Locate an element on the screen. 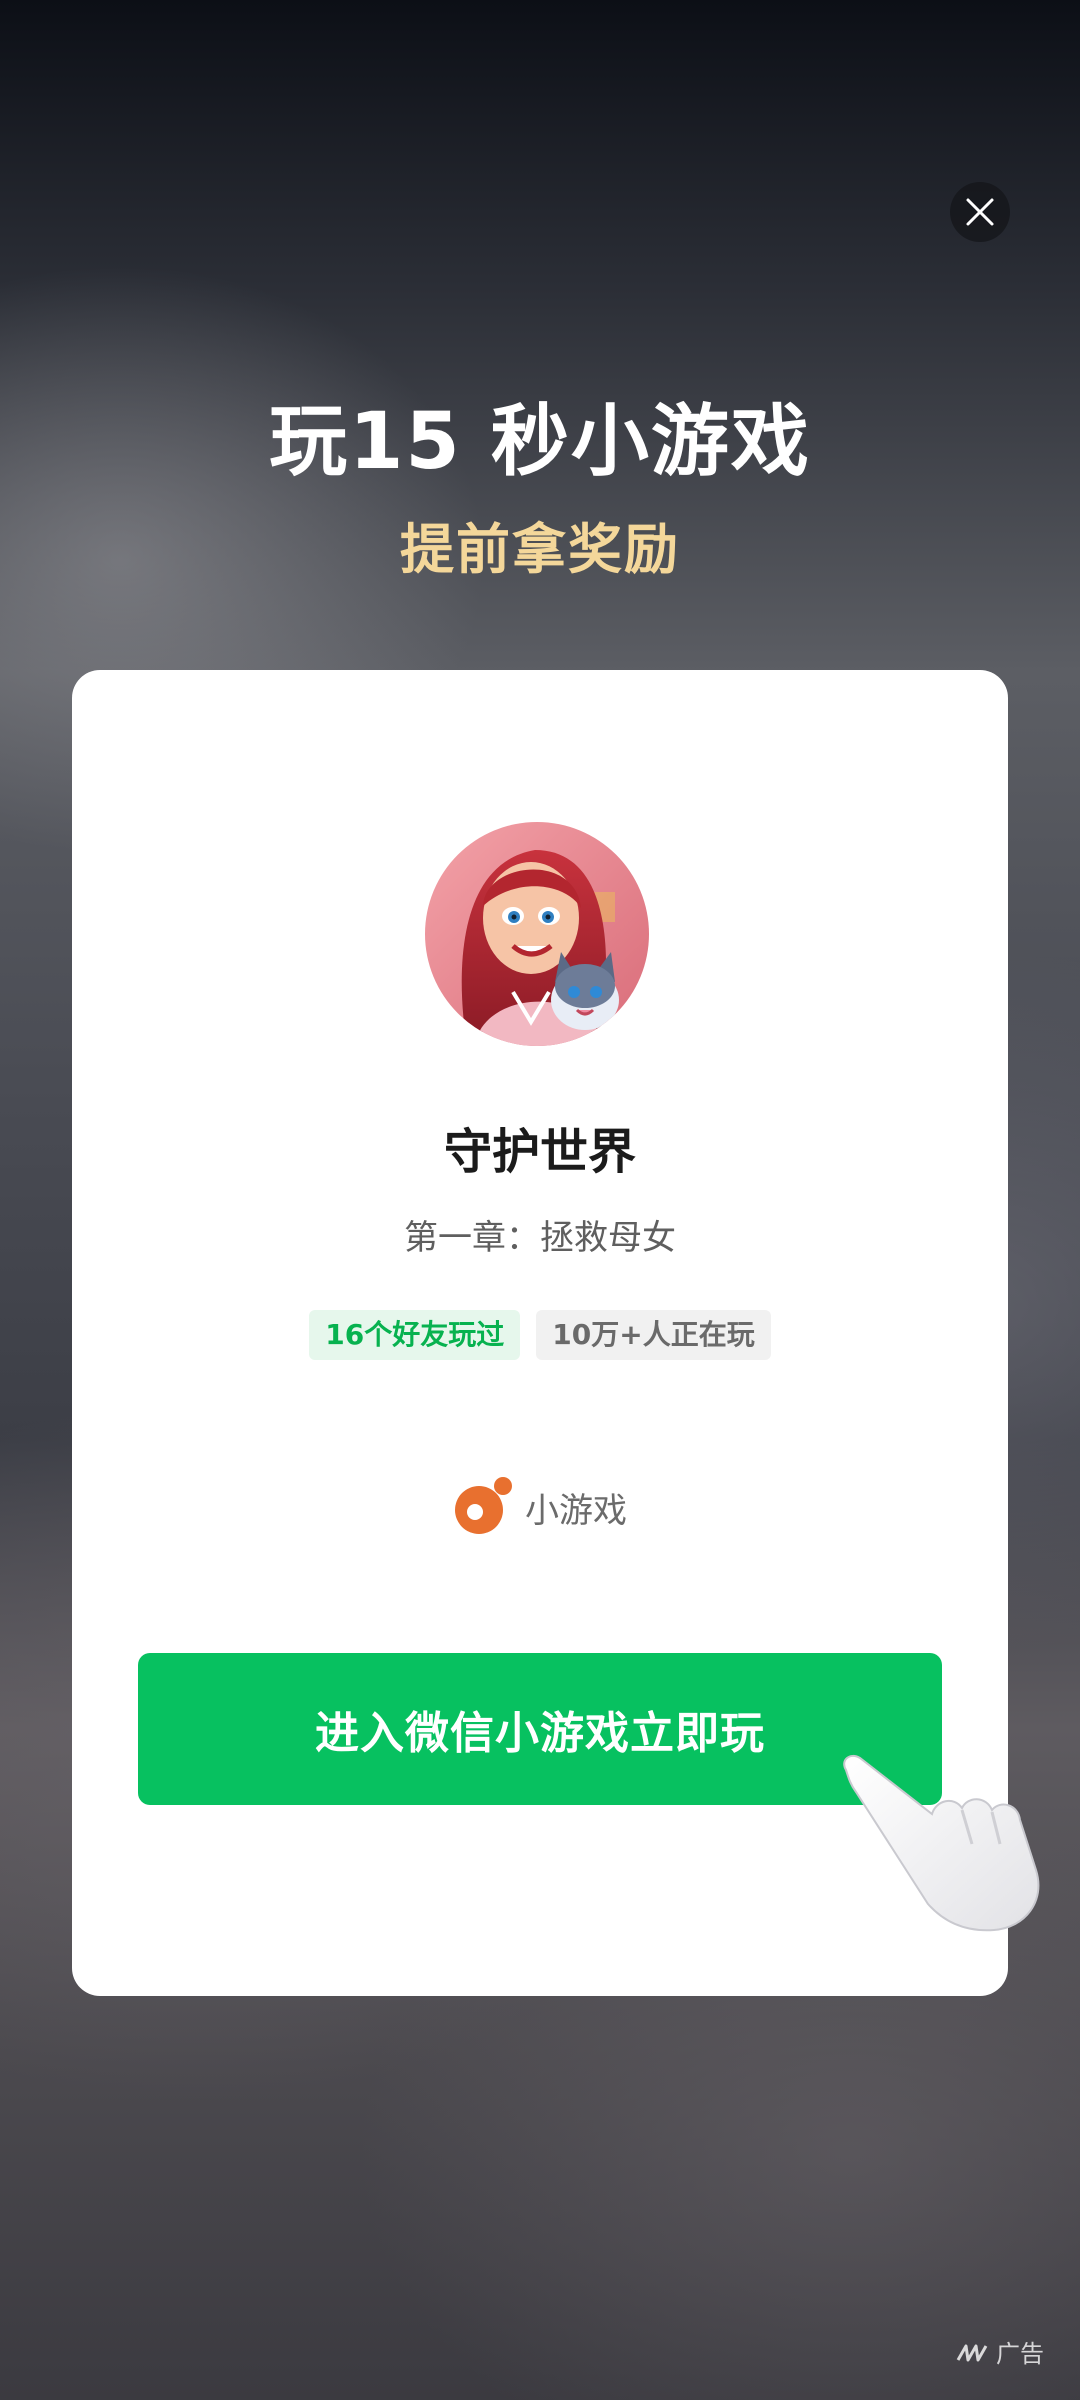 The image size is (1080, 2400). friends-played-tag: 16个好友玩过 is located at coordinates (415, 1335).